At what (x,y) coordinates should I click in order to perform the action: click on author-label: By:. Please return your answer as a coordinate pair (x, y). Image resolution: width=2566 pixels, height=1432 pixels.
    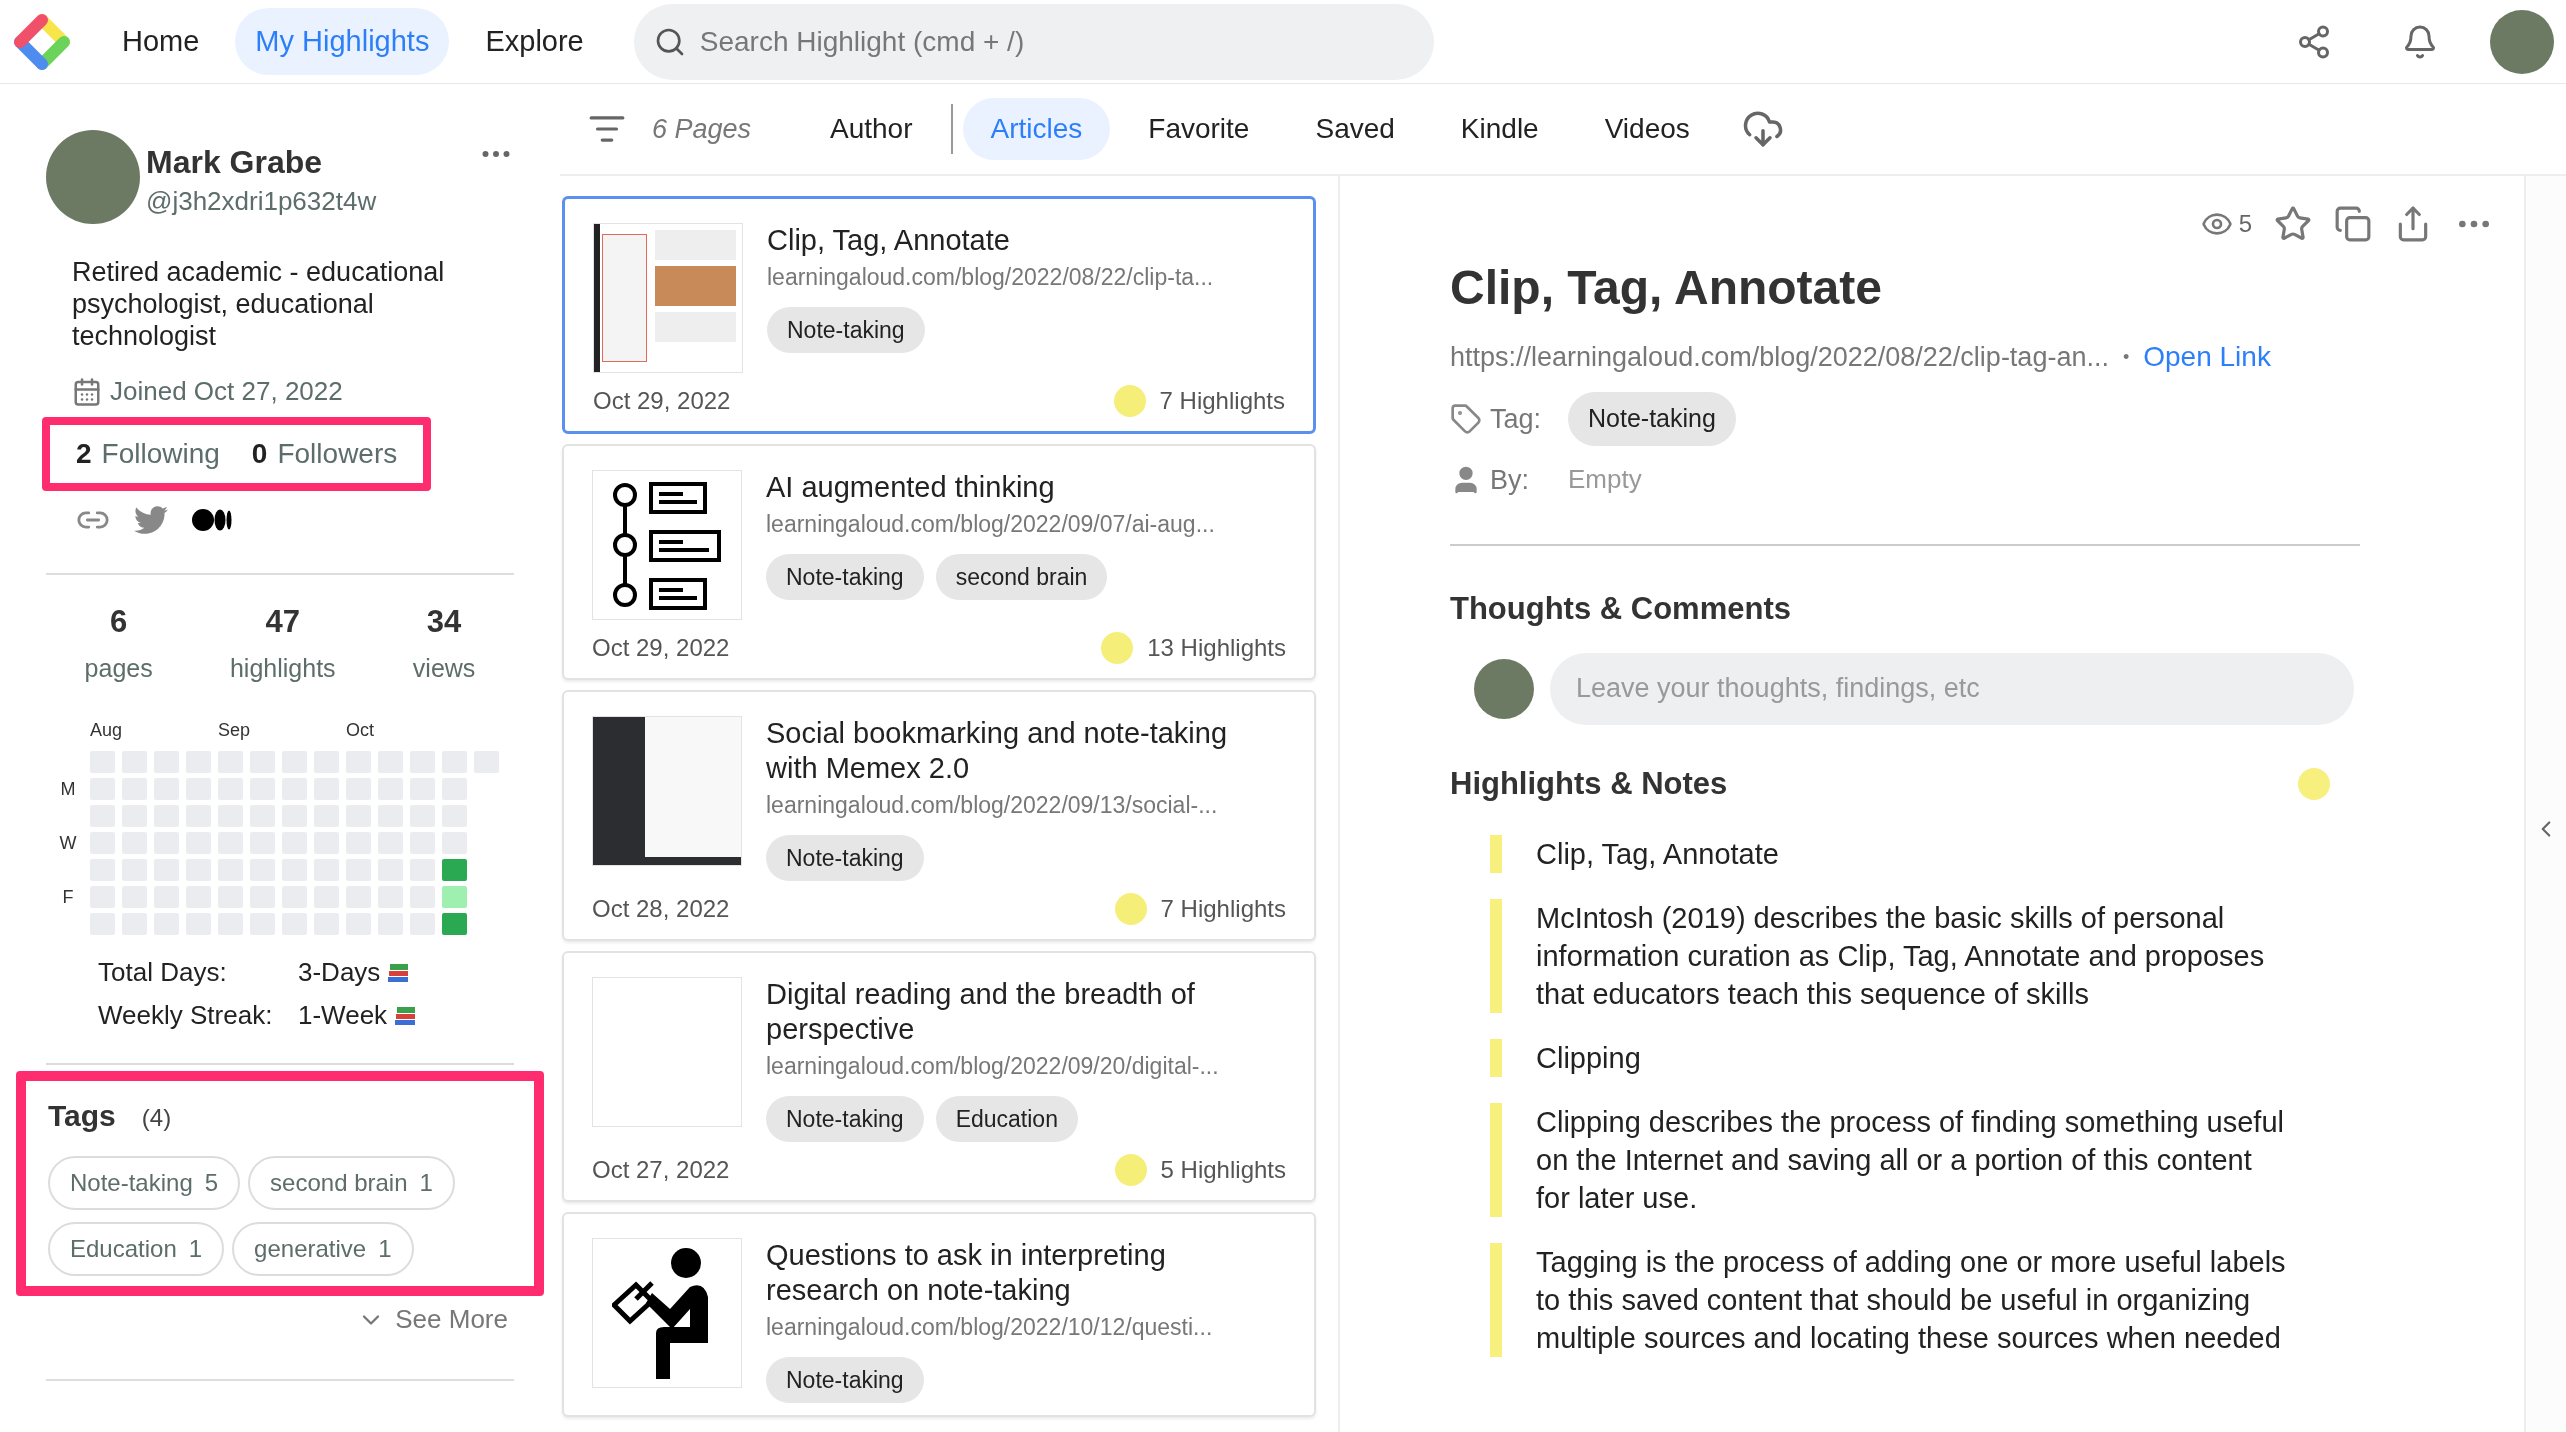
    Looking at the image, I should click on (1510, 480).